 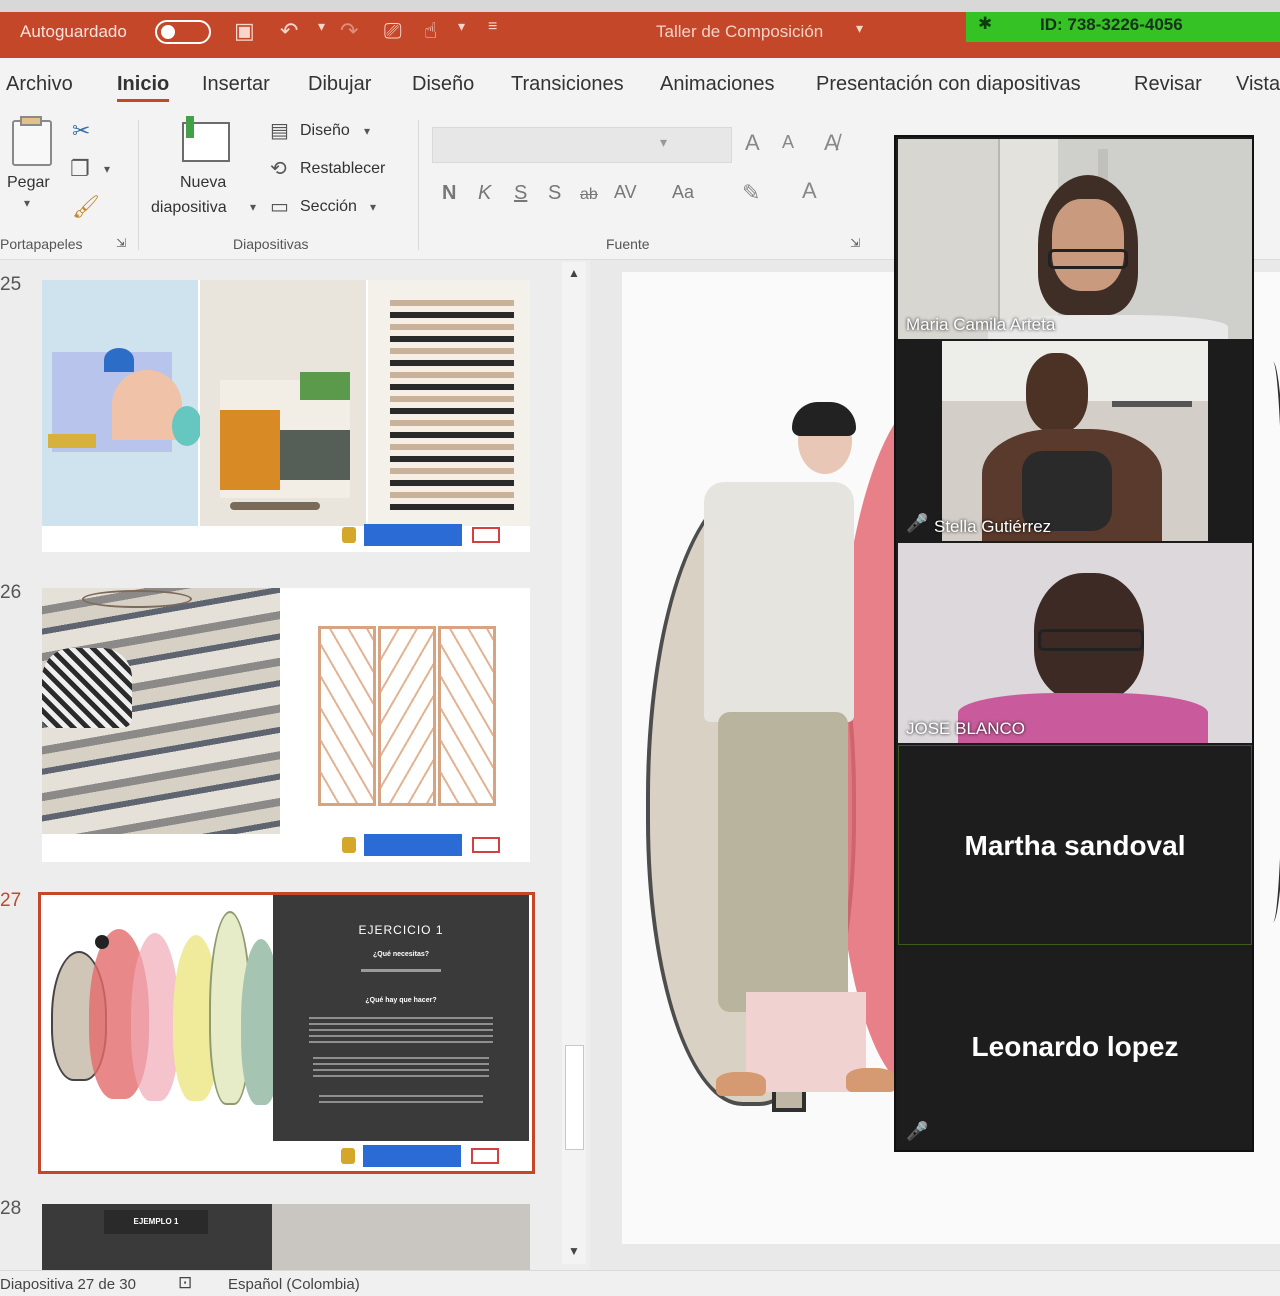 I want to click on italic-button: K, so click(x=484, y=193).